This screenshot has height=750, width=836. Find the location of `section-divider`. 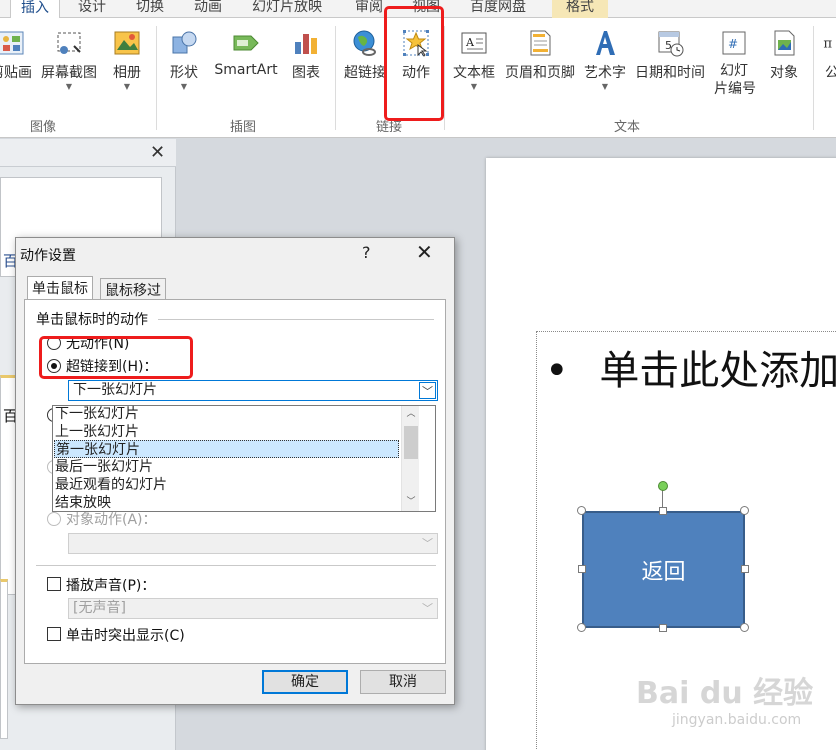

section-divider is located at coordinates (296, 319).